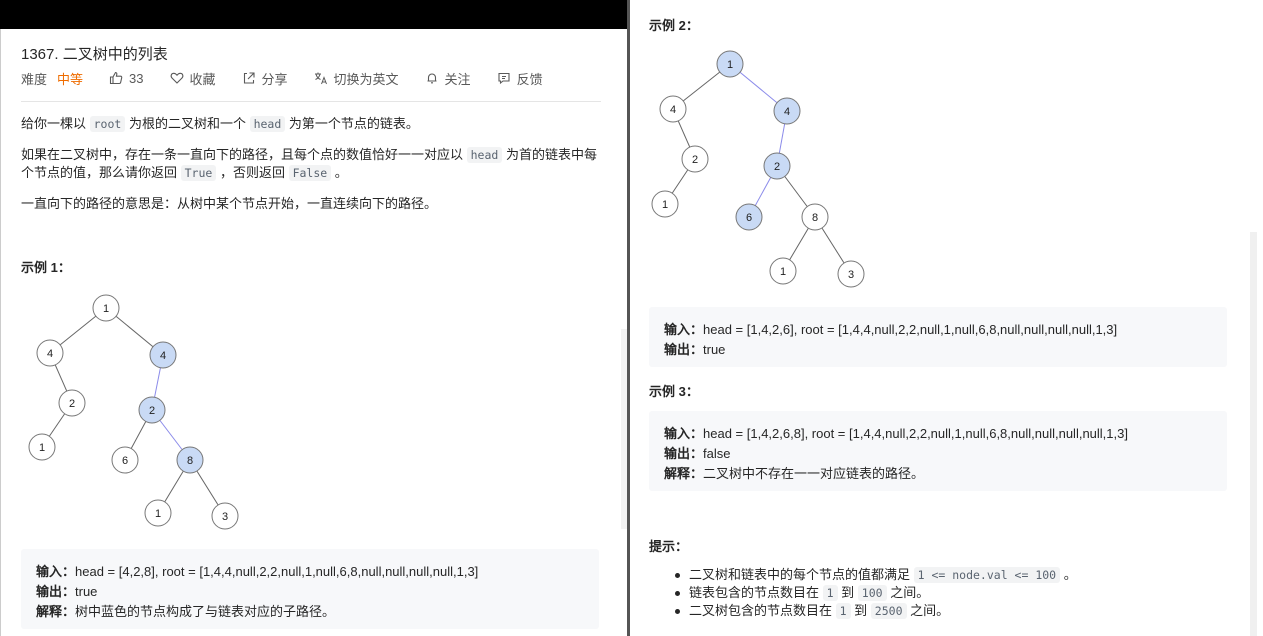  I want to click on example-3-heading: 示例 3：, so click(674, 391).